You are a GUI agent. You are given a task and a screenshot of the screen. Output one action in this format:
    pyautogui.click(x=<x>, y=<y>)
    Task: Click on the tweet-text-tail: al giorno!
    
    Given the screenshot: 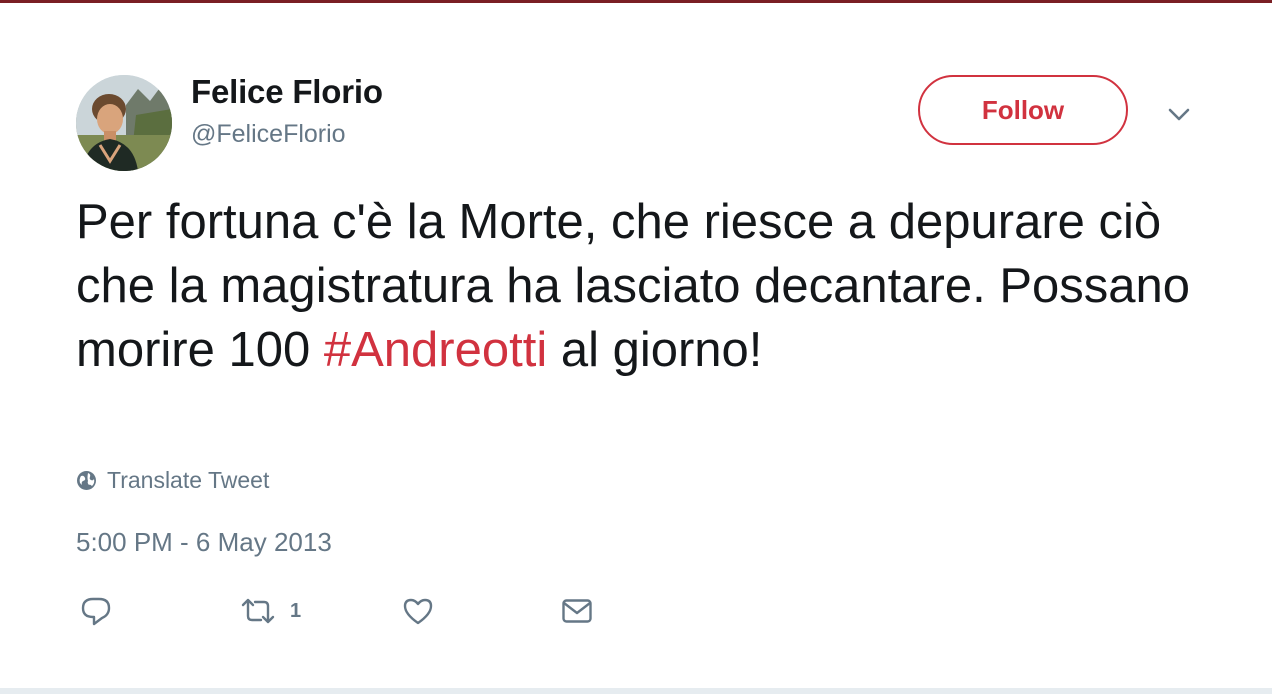 What is the action you would take?
    pyautogui.click(x=655, y=350)
    